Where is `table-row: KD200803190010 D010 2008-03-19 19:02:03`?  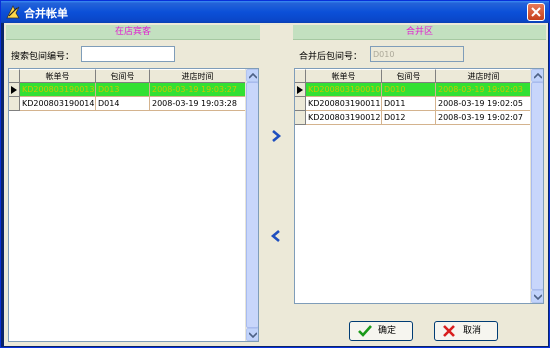 table-row: KD200803190010 D010 2008-03-19 19:02:03 is located at coordinates (413, 90).